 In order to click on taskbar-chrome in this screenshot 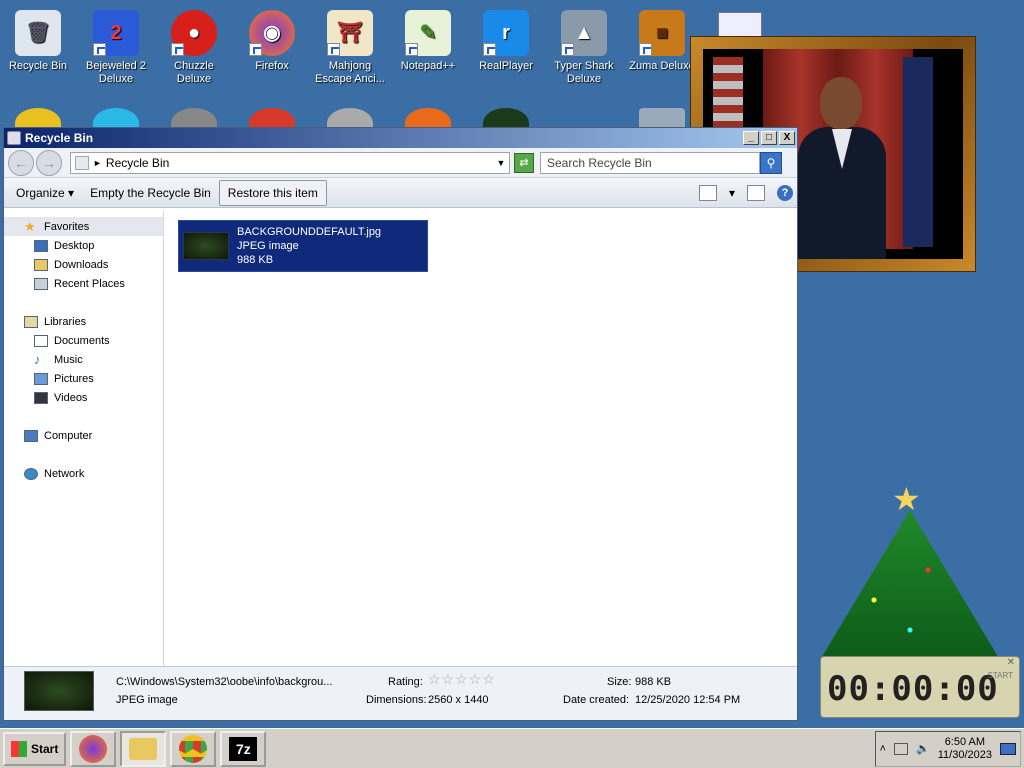, I will do `click(193, 748)`.